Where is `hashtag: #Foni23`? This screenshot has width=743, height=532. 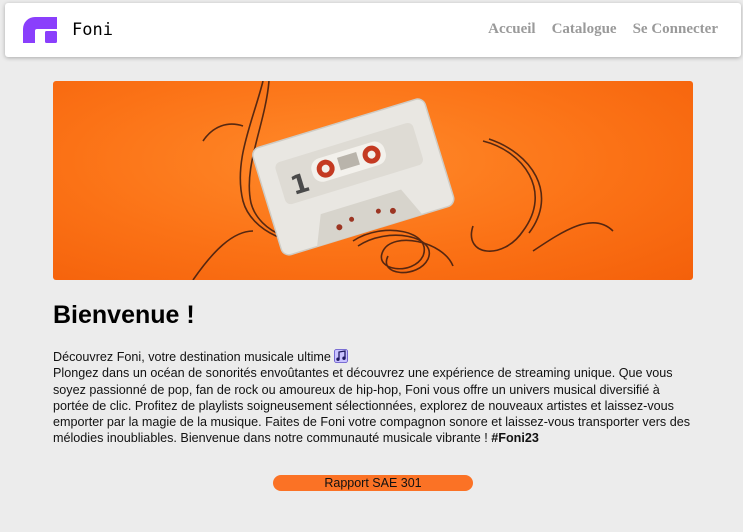 hashtag: #Foni23 is located at coordinates (515, 438).